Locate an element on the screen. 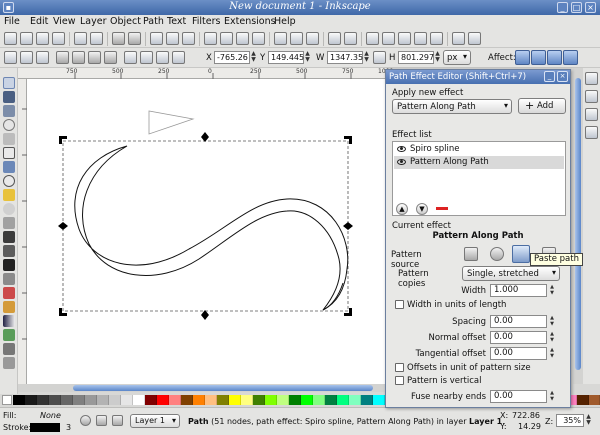  close-icon: × is located at coordinates (590, 7).